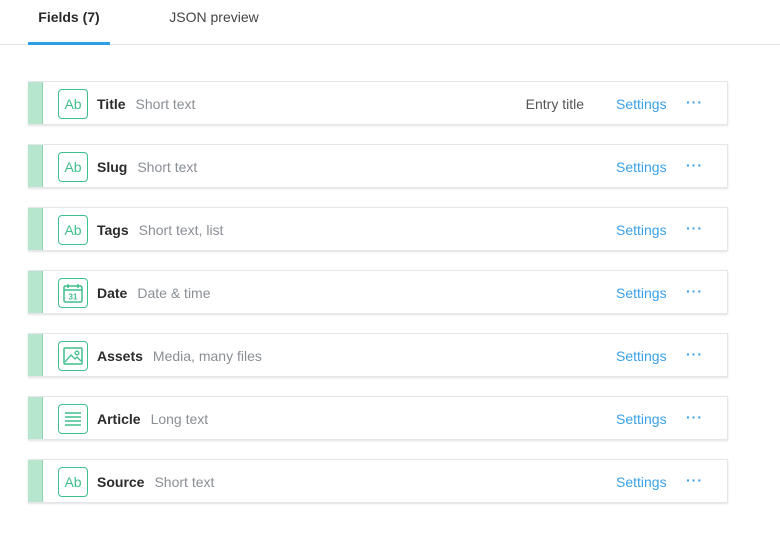  What do you see at coordinates (69, 22) in the screenshot?
I see `tab-fields: Fields (7)` at bounding box center [69, 22].